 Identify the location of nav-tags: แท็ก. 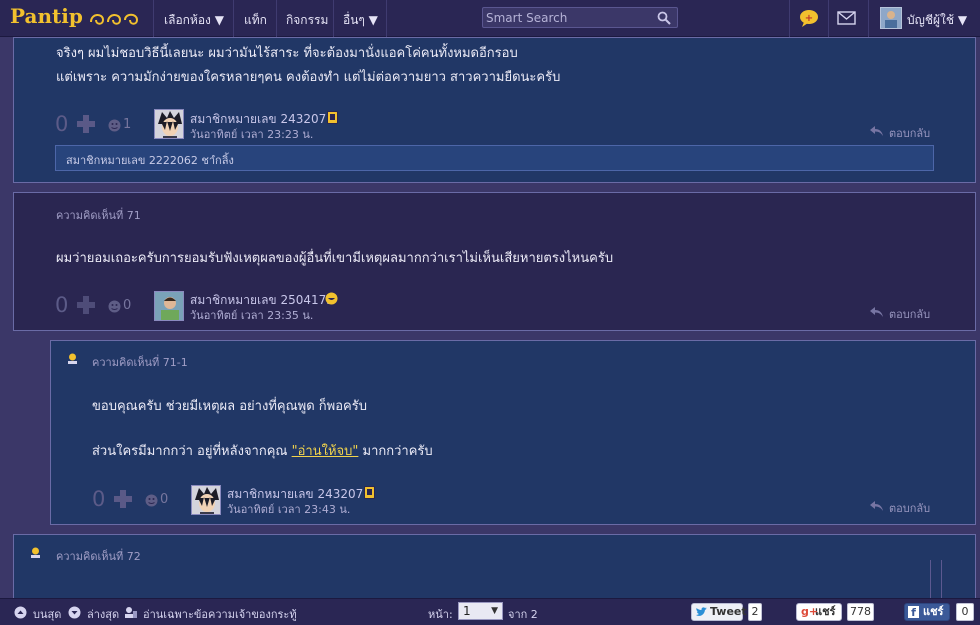
(255, 20).